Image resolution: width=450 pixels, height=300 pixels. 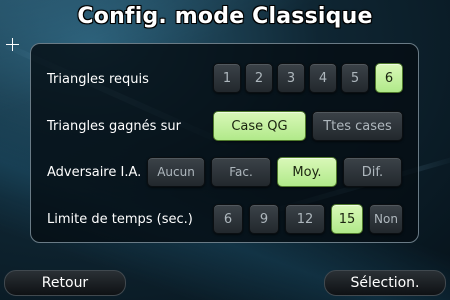 What do you see at coordinates (307, 172) in the screenshot?
I see `adversaire-option-moy: Moy.` at bounding box center [307, 172].